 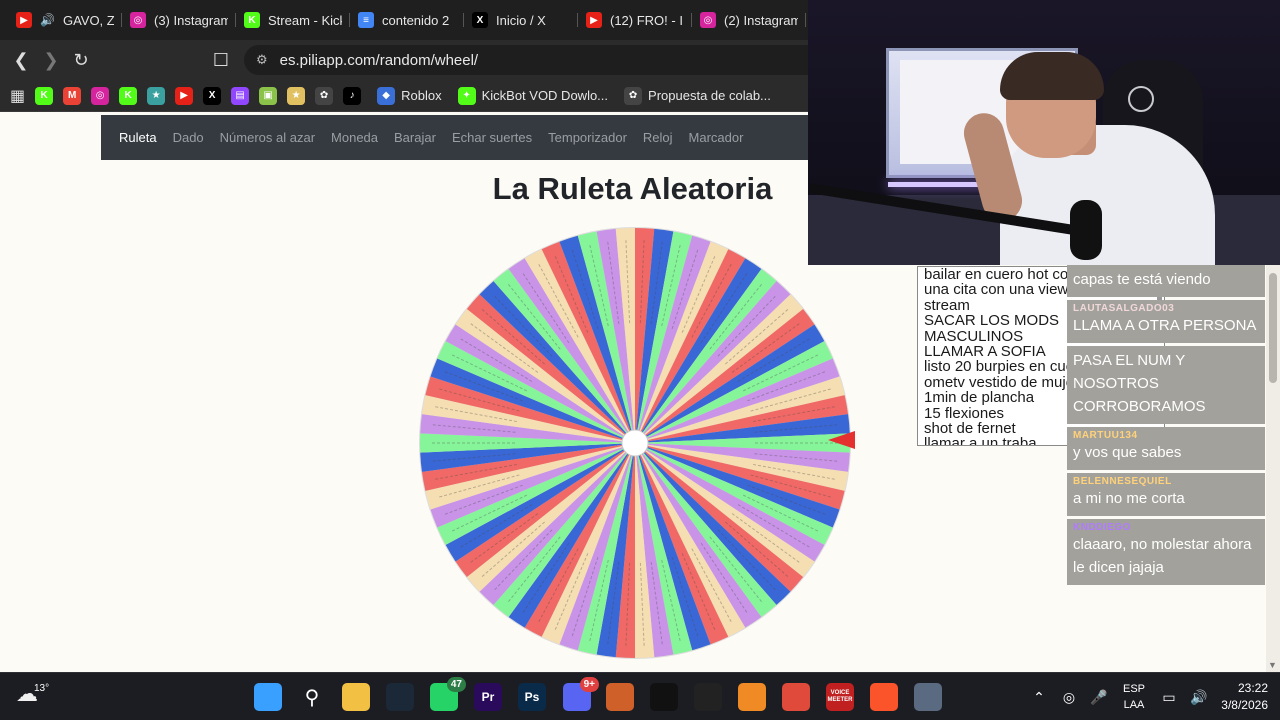 I want to click on site-nav-link: Moneda, so click(x=354, y=137).